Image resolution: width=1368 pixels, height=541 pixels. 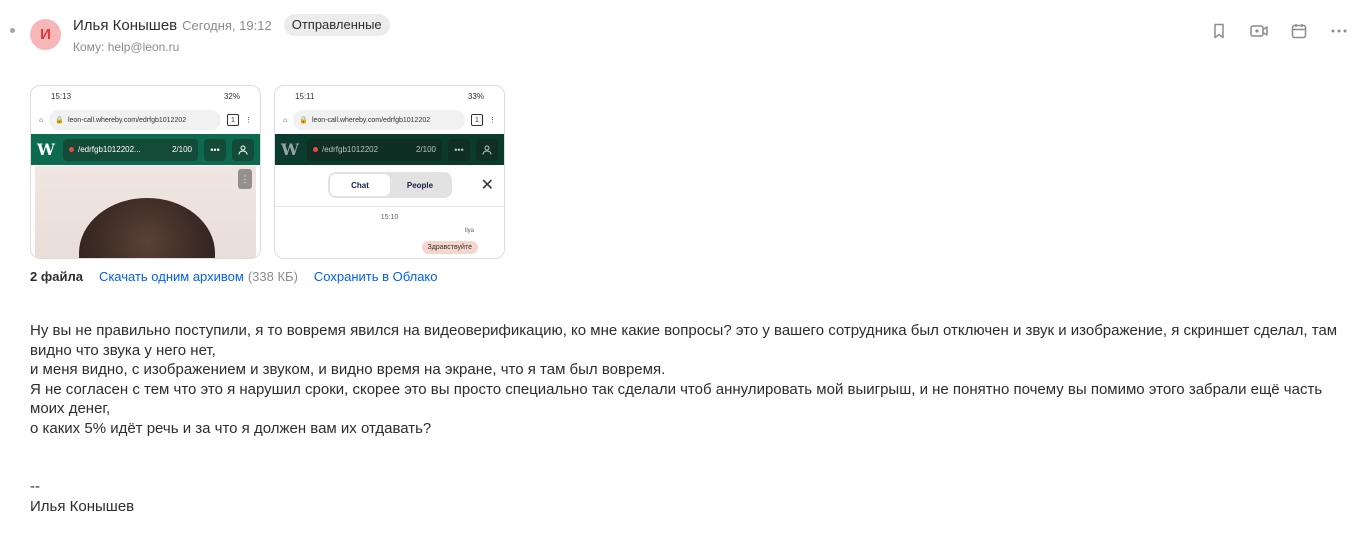 What do you see at coordinates (231, 96) in the screenshot?
I see `status-battery: 32%` at bounding box center [231, 96].